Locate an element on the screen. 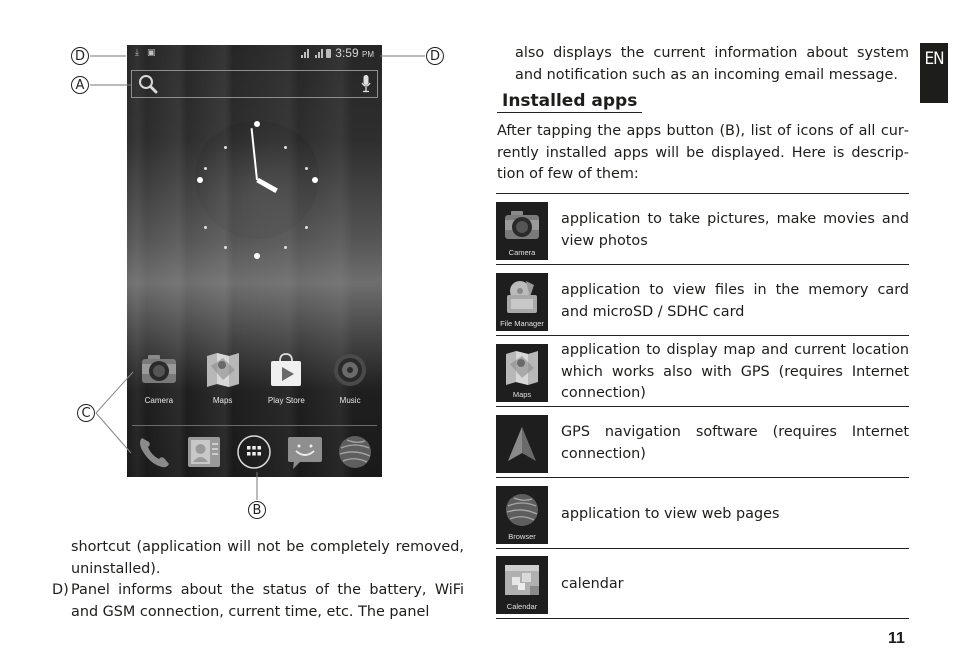  home-app-row: Camera Maps Play Store Music is located at coordinates (254, 378).